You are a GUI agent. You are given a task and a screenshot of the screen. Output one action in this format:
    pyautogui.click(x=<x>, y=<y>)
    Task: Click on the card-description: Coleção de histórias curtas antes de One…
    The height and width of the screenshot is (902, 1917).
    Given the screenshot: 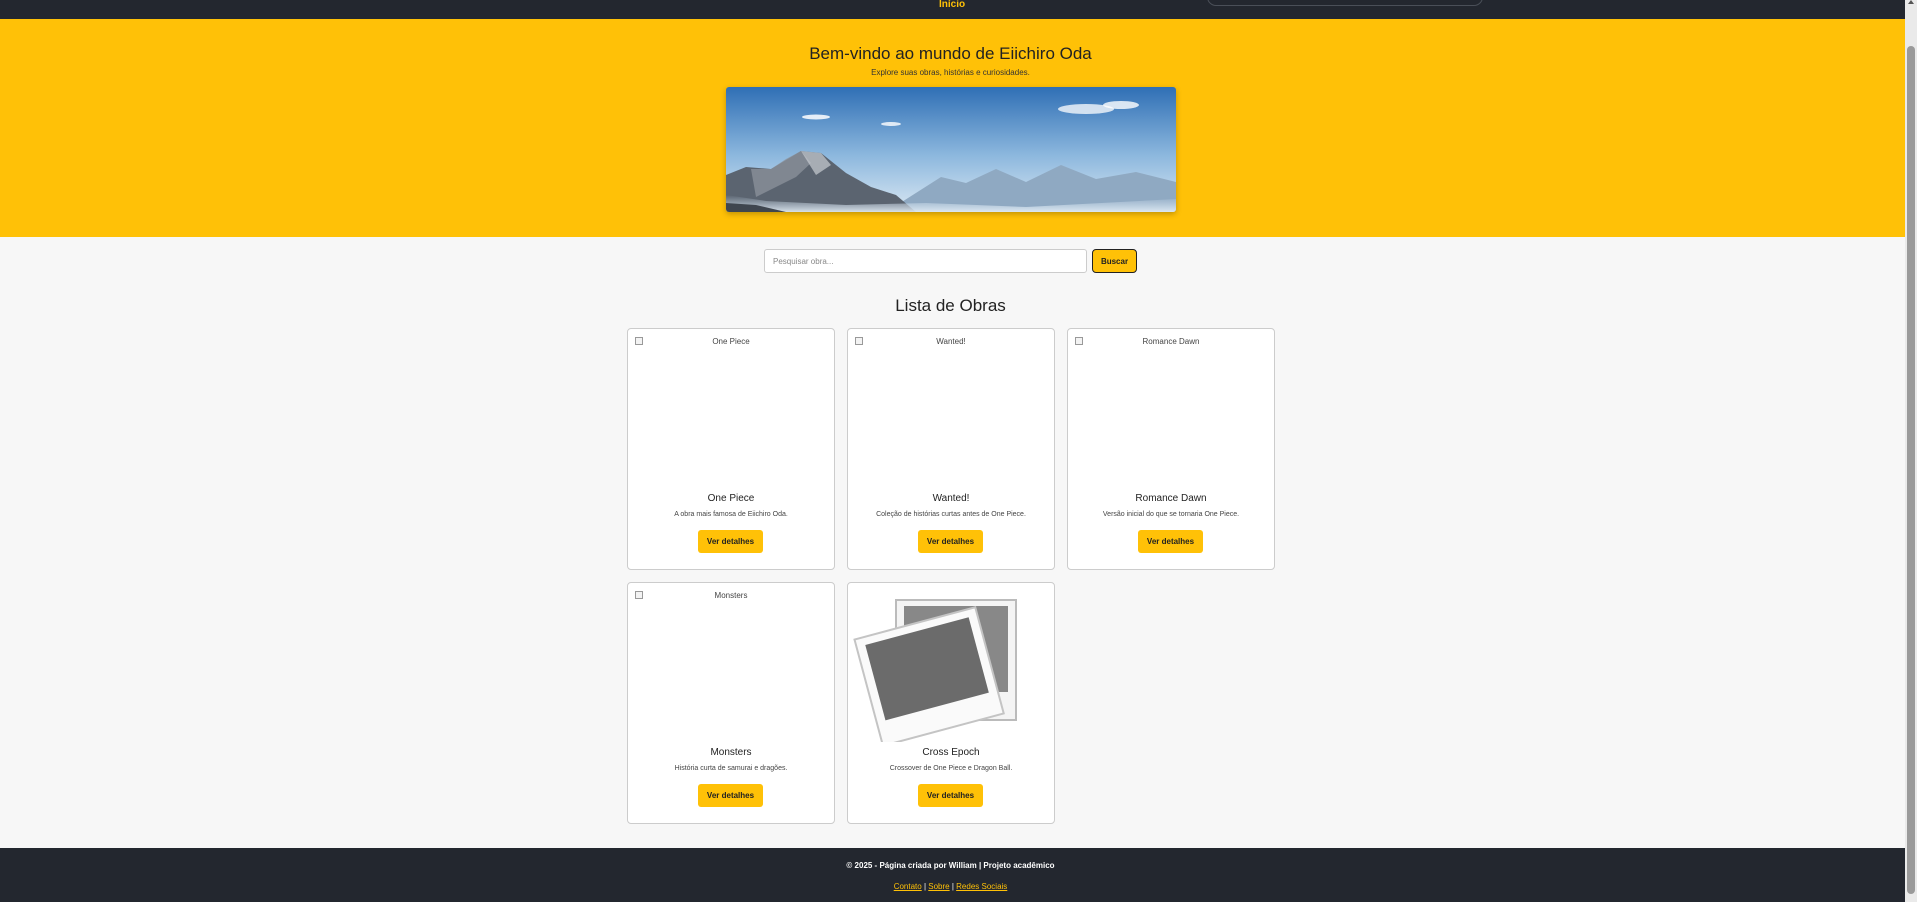 What is the action you would take?
    pyautogui.click(x=951, y=514)
    